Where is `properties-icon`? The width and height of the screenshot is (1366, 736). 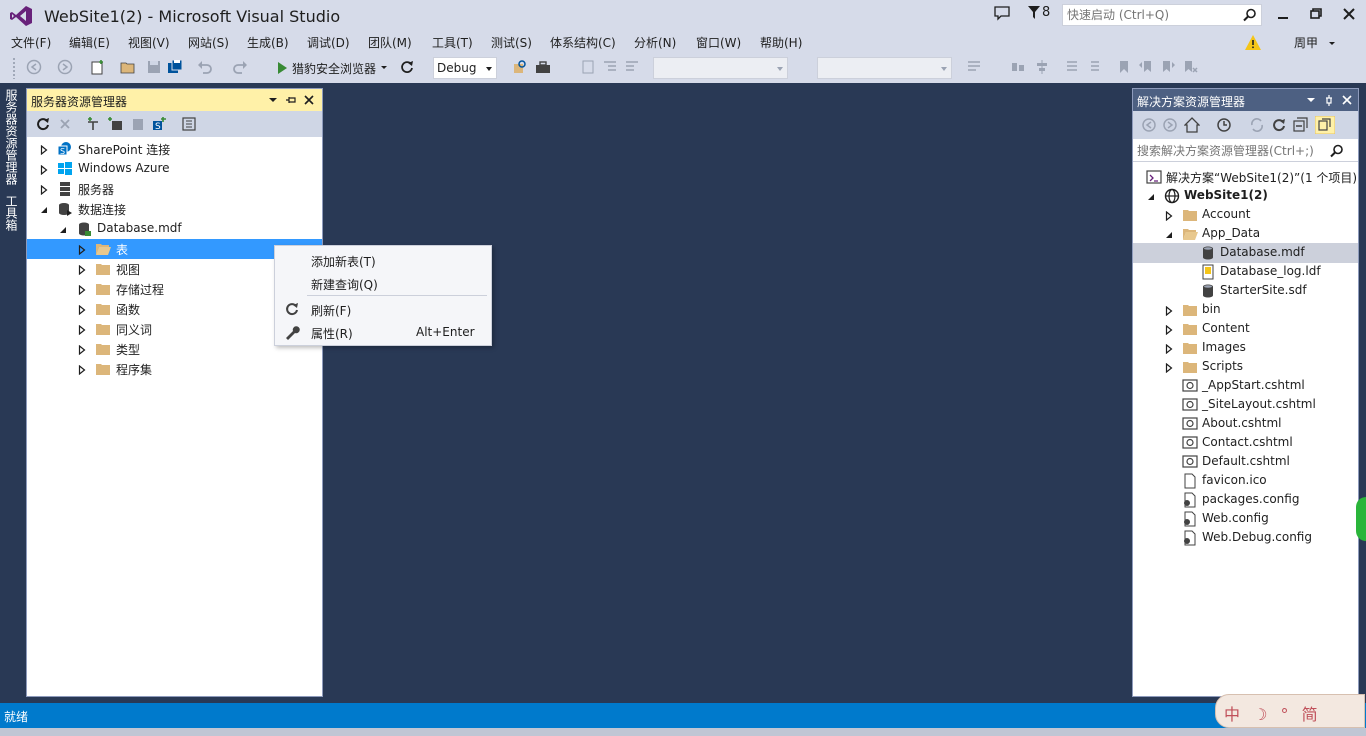
properties-icon is located at coordinates (189, 124).